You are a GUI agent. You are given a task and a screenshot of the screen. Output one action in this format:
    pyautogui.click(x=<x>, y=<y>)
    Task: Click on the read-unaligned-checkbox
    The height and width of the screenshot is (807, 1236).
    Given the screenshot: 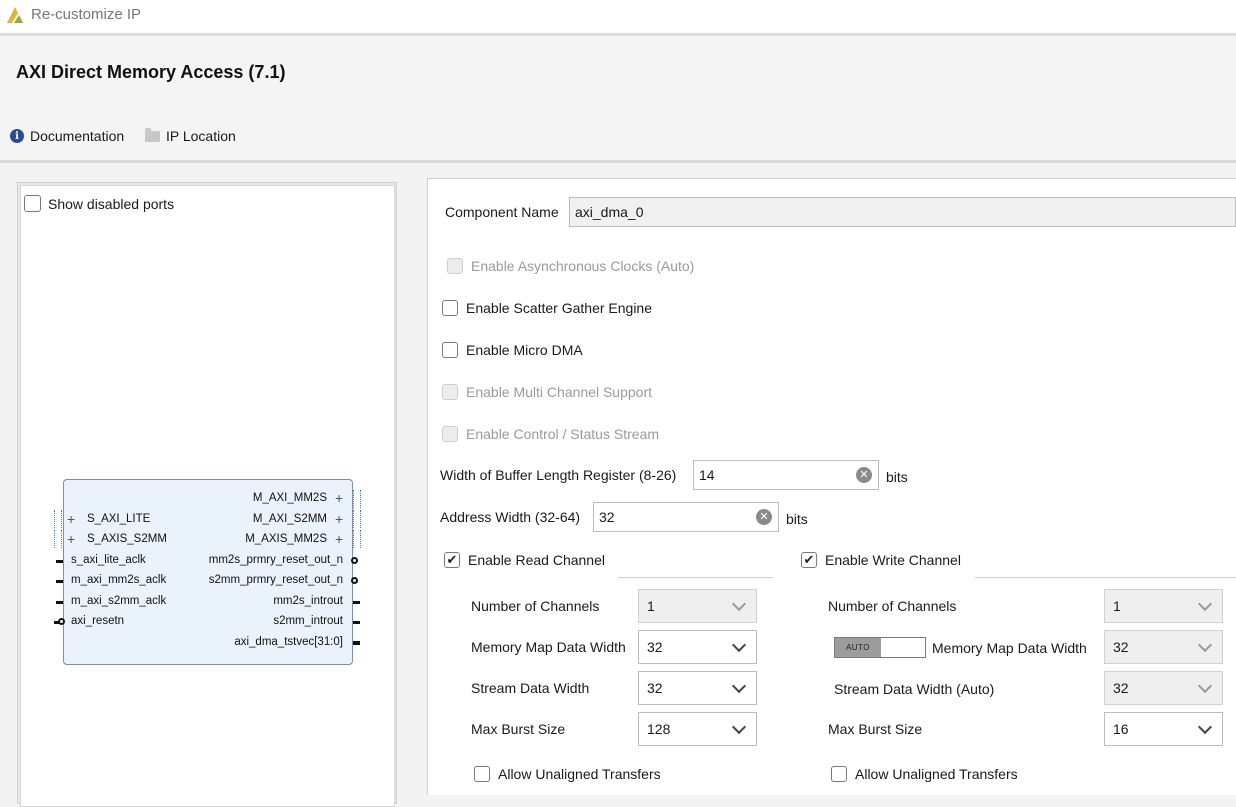 What is the action you would take?
    pyautogui.click(x=482, y=774)
    